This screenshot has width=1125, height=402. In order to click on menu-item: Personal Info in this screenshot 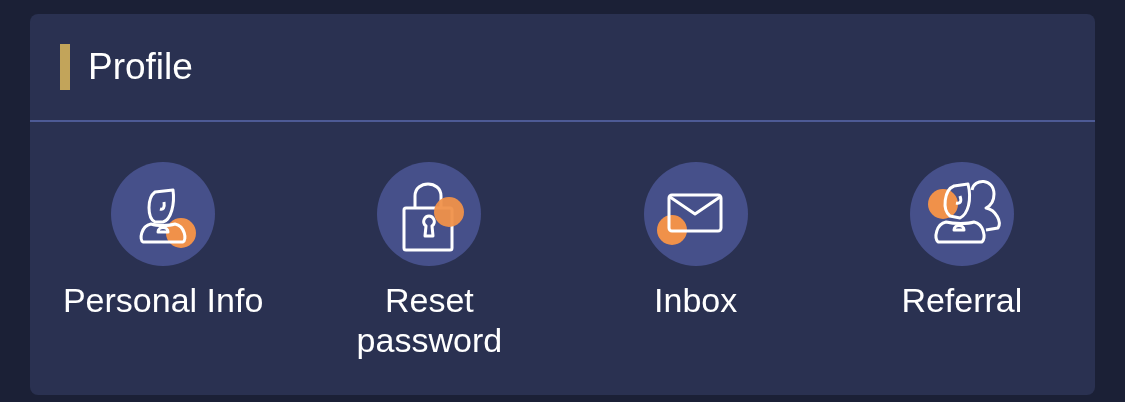, I will do `click(163, 261)`.